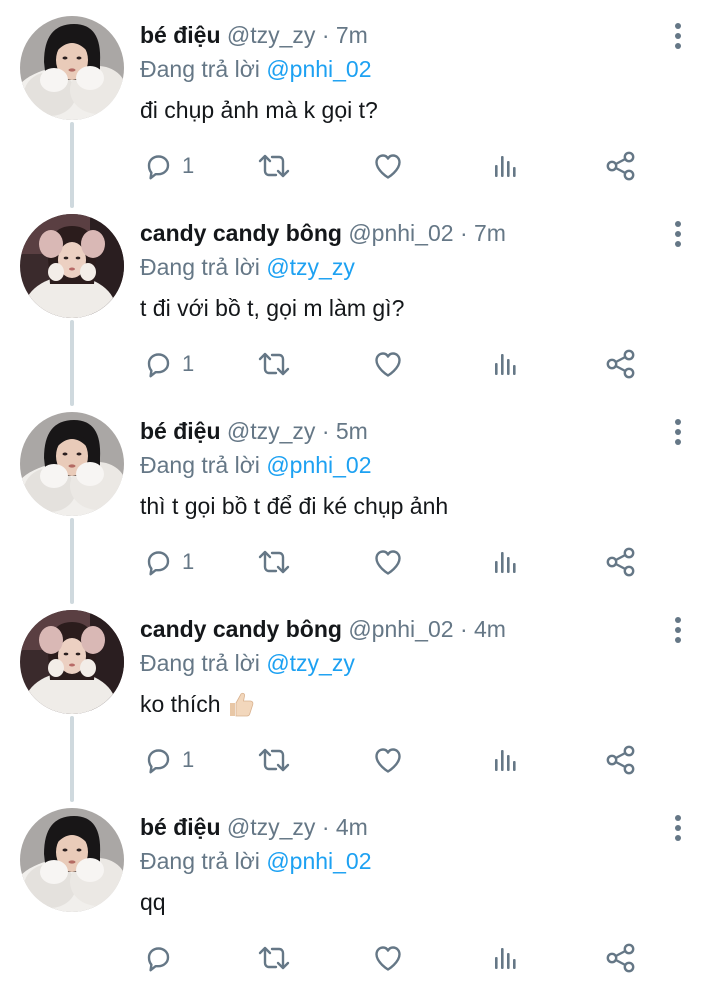 Image resolution: width=720 pixels, height=990 pixels. I want to click on tweet-header: bé điệu @tzy_zy · 4m, so click(254, 827).